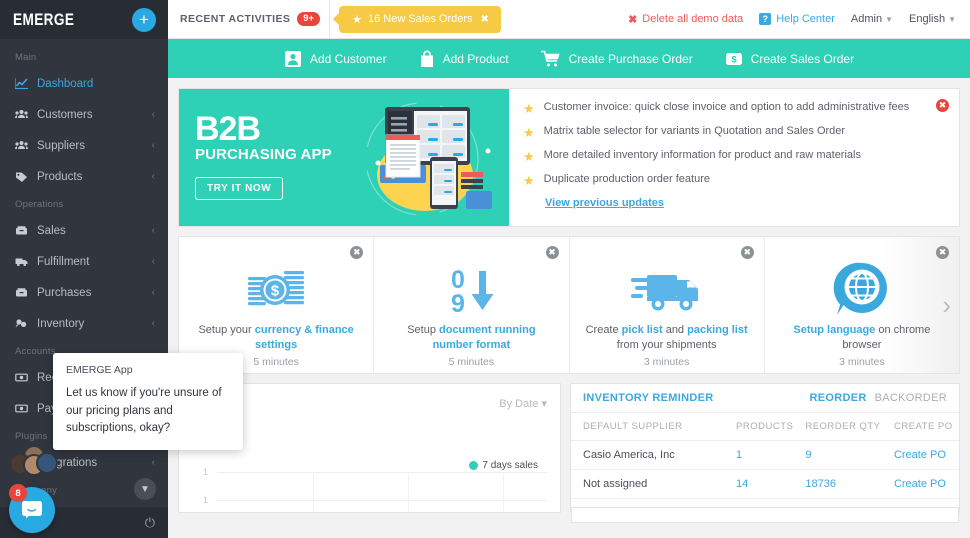 The width and height of the screenshot is (970, 538). Describe the element at coordinates (759, 455) in the screenshot. I see `cell-products: 1` at that location.